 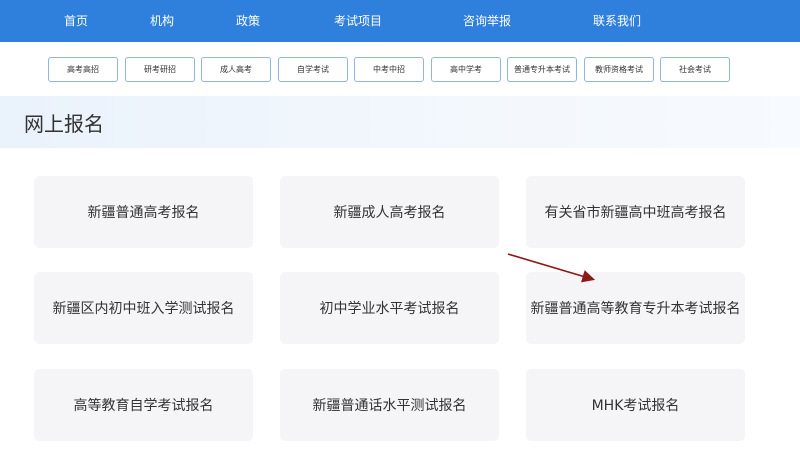 I want to click on card-label: 有关省市新疆高中班高考报名, so click(x=635, y=213).